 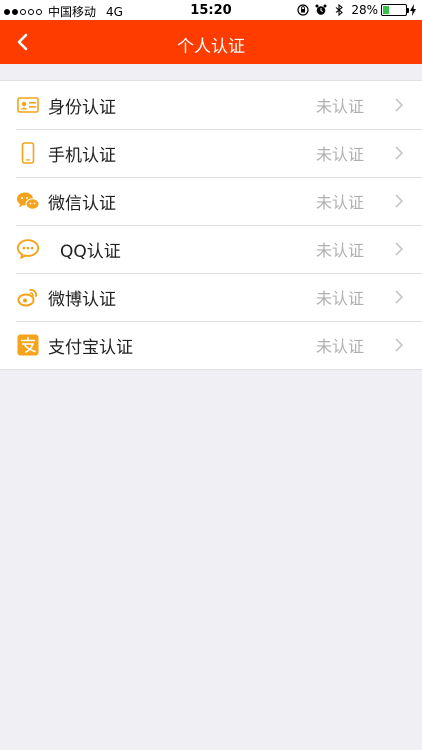 What do you see at coordinates (211, 297) in the screenshot?
I see `list-item-weibo-verification: 微博认证 未认证` at bounding box center [211, 297].